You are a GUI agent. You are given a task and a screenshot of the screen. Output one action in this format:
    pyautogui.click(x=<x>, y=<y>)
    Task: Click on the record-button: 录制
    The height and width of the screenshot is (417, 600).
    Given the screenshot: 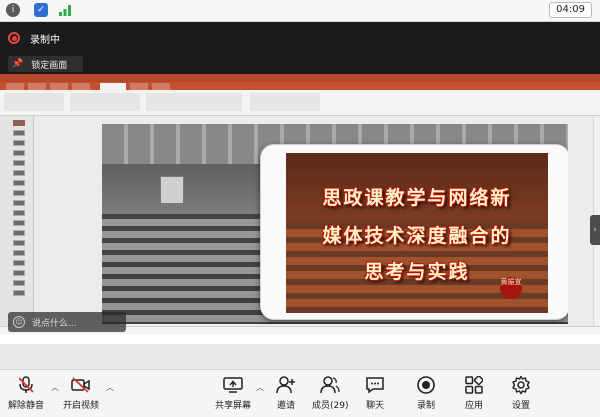 What is the action you would take?
    pyautogui.click(x=426, y=395)
    